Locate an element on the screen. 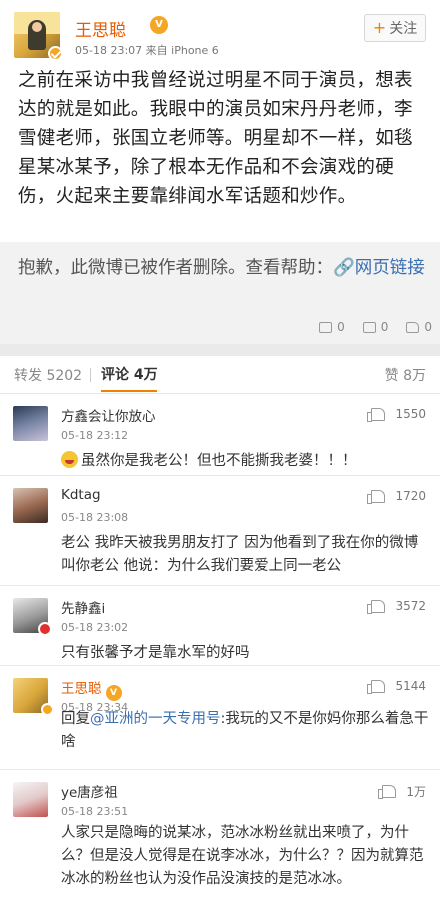 Image resolution: width=440 pixels, height=915 pixels. forwarded-block: 抱歉，此微博已被作者删除。查看帮助：🔗网页链接 0 0 0 is located at coordinates (220, 293).